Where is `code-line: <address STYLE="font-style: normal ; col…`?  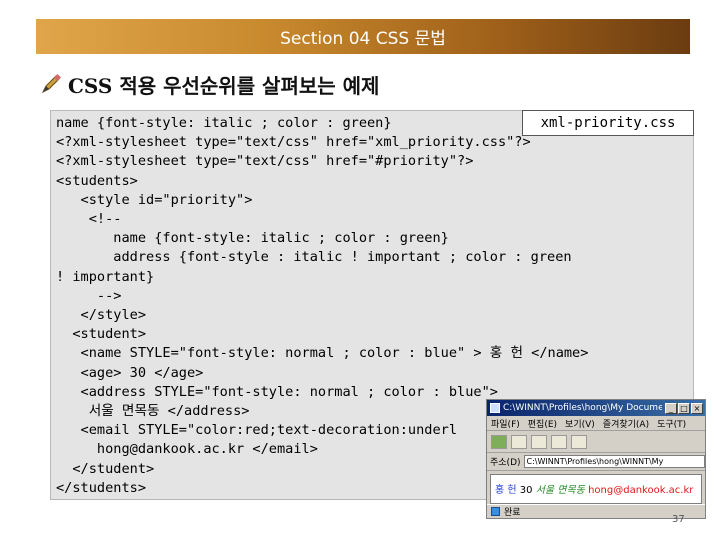
code-line: <address STYLE="font-style: normal ; col… is located at coordinates (277, 391).